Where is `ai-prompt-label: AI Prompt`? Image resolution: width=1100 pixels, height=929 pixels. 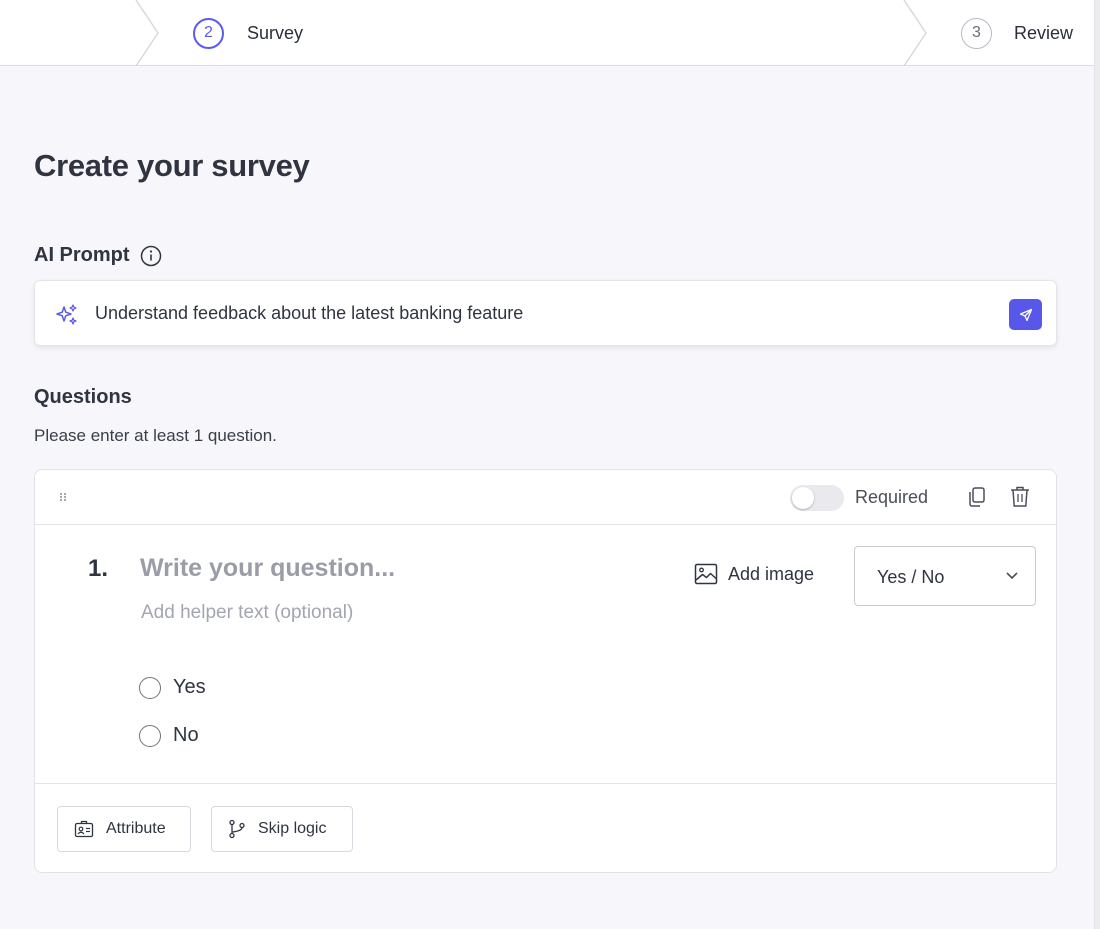
ai-prompt-label: AI Prompt is located at coordinates (98, 255).